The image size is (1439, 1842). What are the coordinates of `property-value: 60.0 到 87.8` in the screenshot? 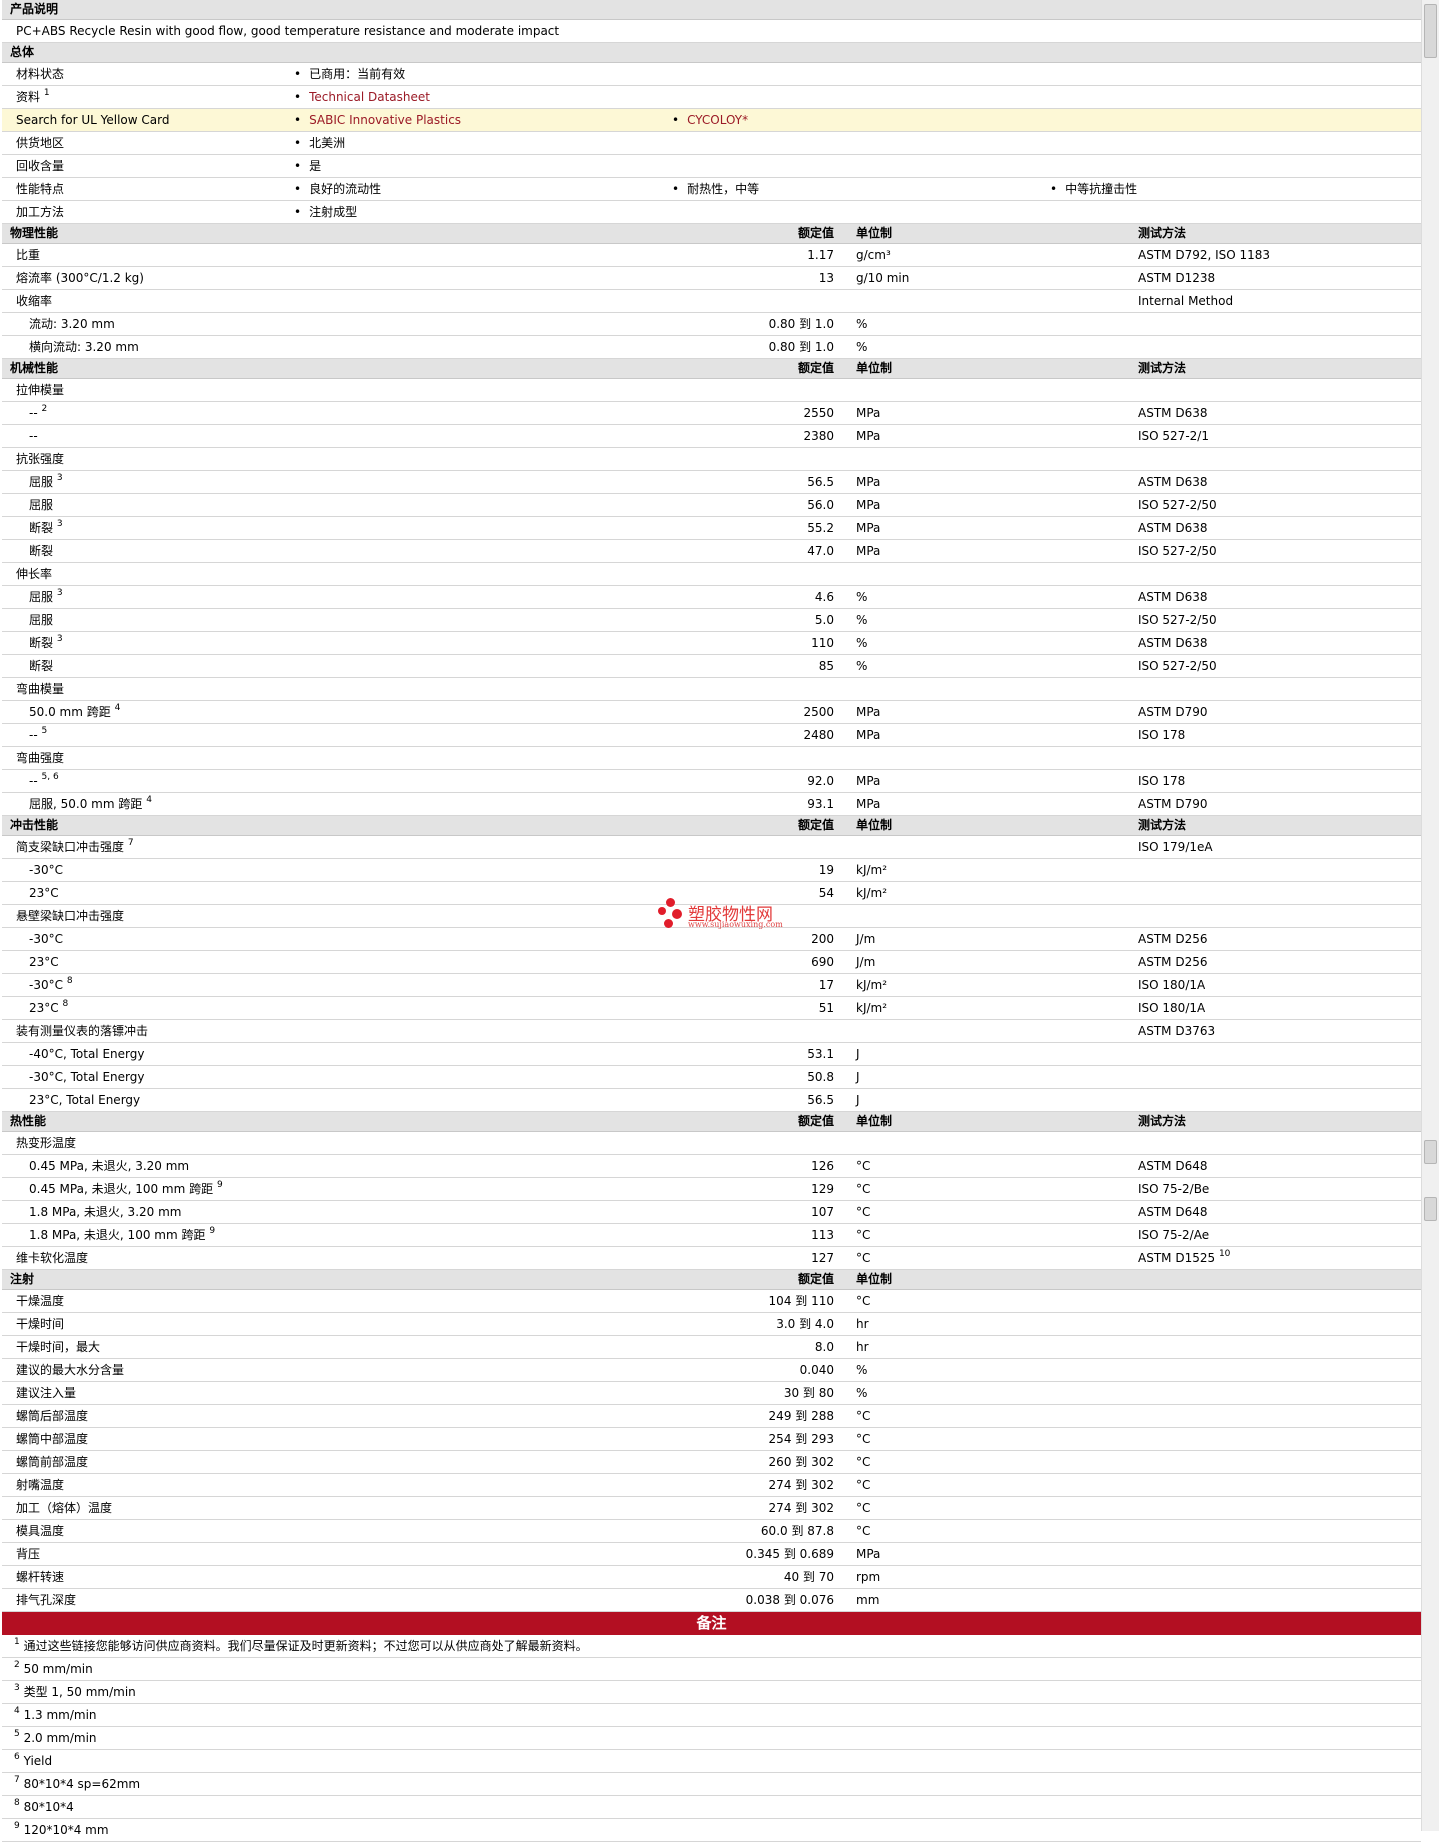 It's located at (797, 1531).